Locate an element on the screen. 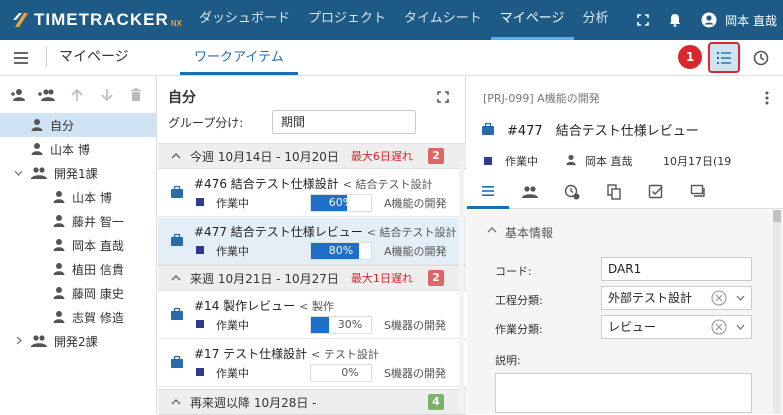  status-text: 作業中 is located at coordinates (232, 373).